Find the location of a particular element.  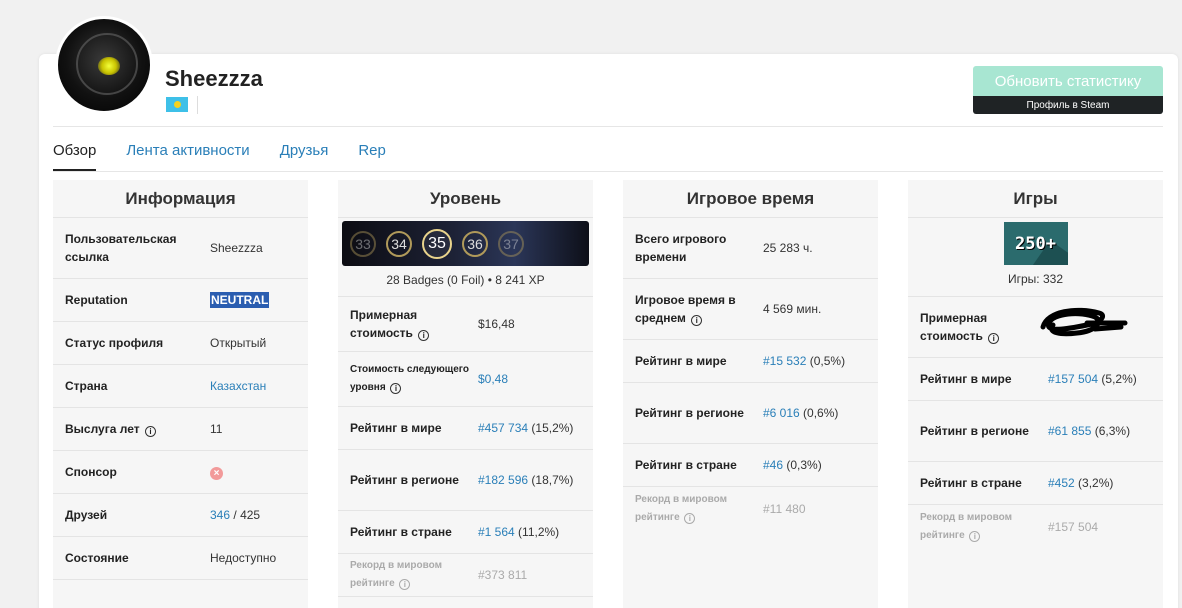

total-playtime-row: Всего игрового времени 25 283 ч. is located at coordinates (750, 248).